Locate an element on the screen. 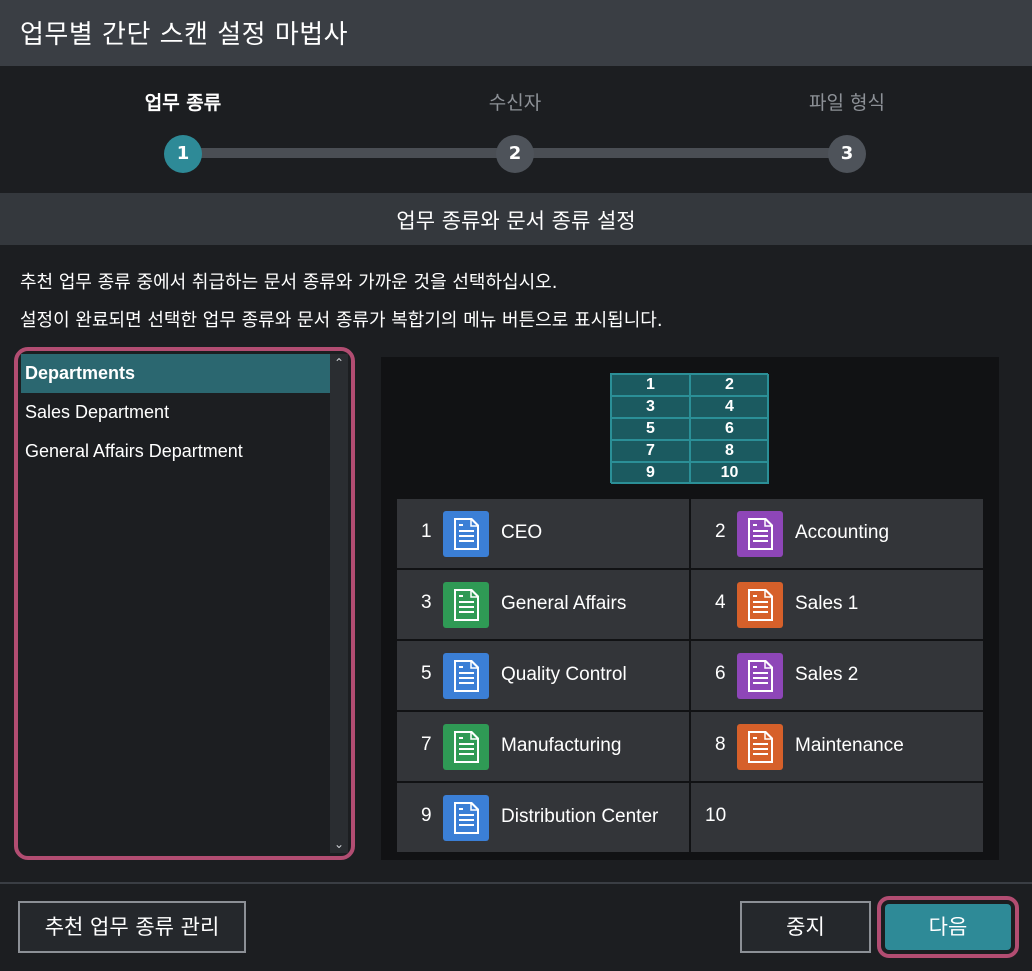 Image resolution: width=1032 pixels, height=971 pixels. next-button: 다음 is located at coordinates (948, 927).